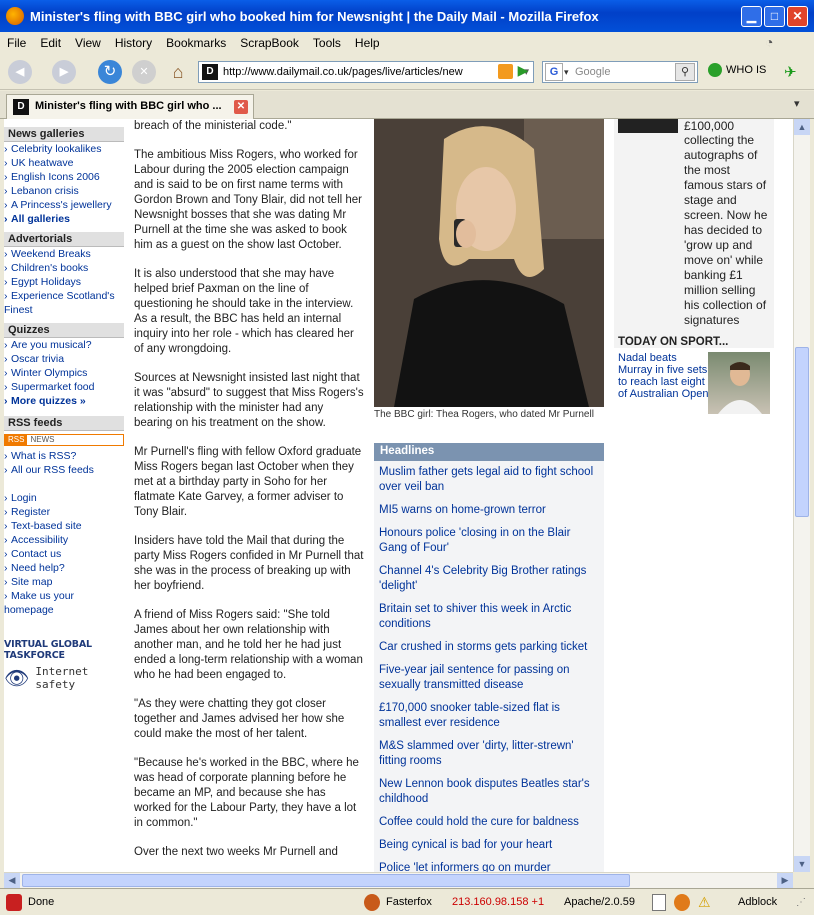 This screenshot has width=814, height=915. What do you see at coordinates (14, 902) in the screenshot?
I see `status-addon-icon` at bounding box center [14, 902].